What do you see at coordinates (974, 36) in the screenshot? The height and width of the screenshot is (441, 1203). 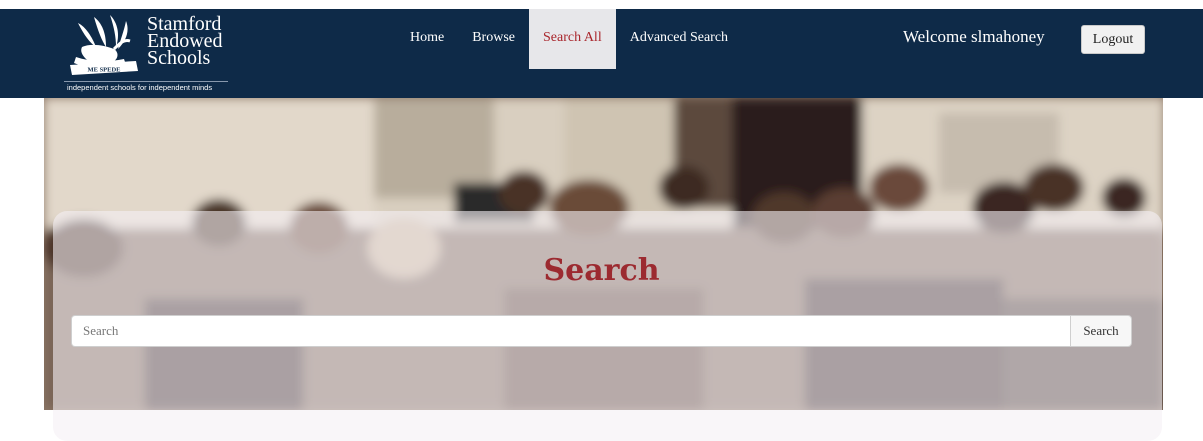 I see `welcome-message: Welcome slmahoney` at bounding box center [974, 36].